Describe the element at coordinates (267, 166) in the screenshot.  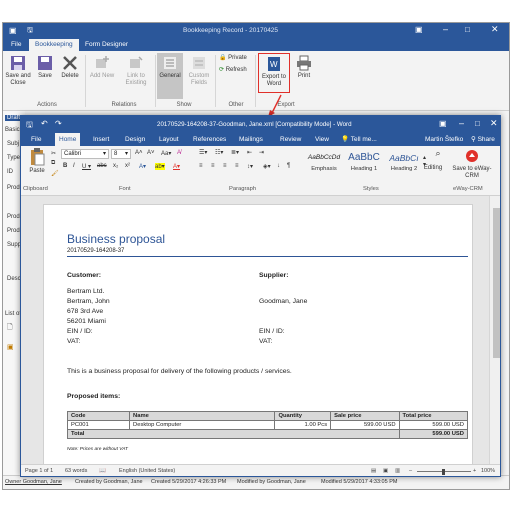
I see `shading-icon: ◈▾` at that location.